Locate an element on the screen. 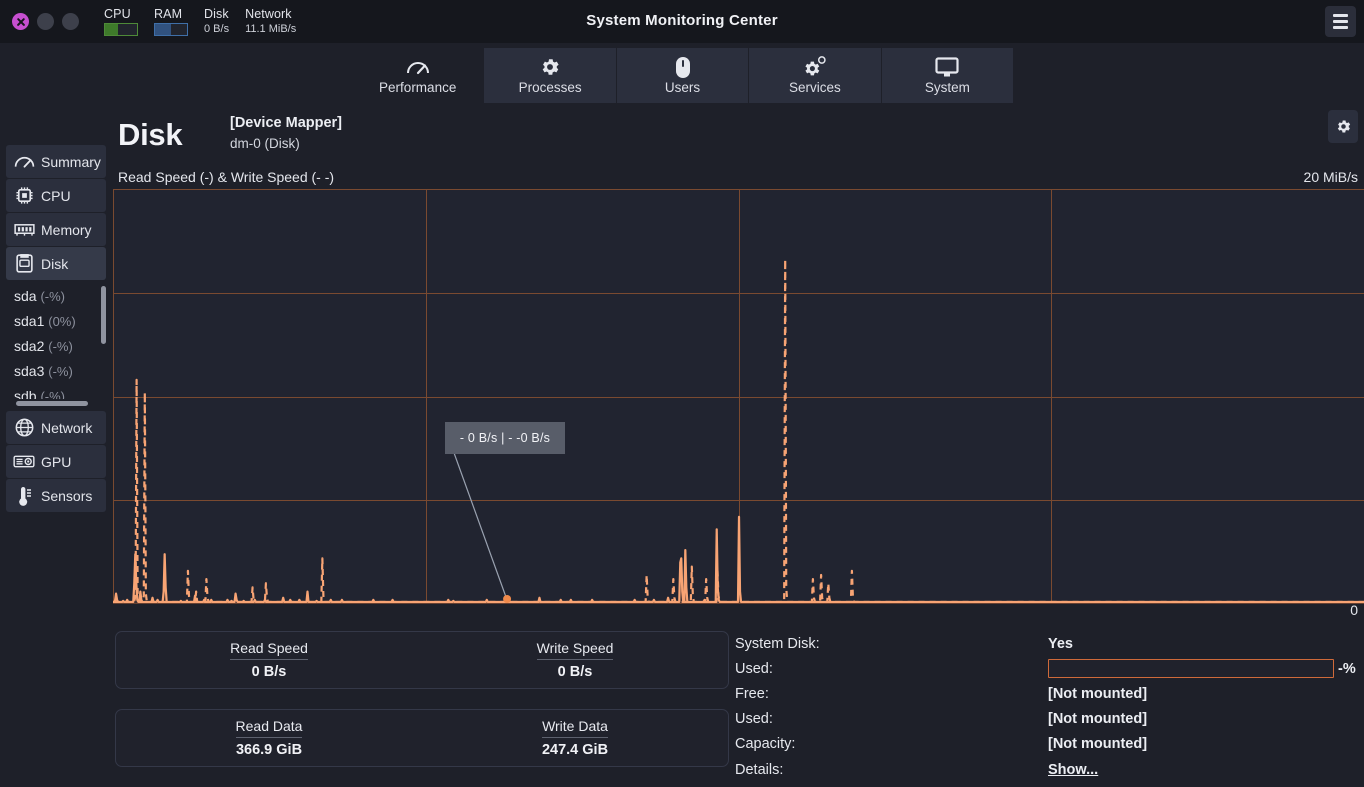  chart-zero-label: 0 is located at coordinates (1354, 610).